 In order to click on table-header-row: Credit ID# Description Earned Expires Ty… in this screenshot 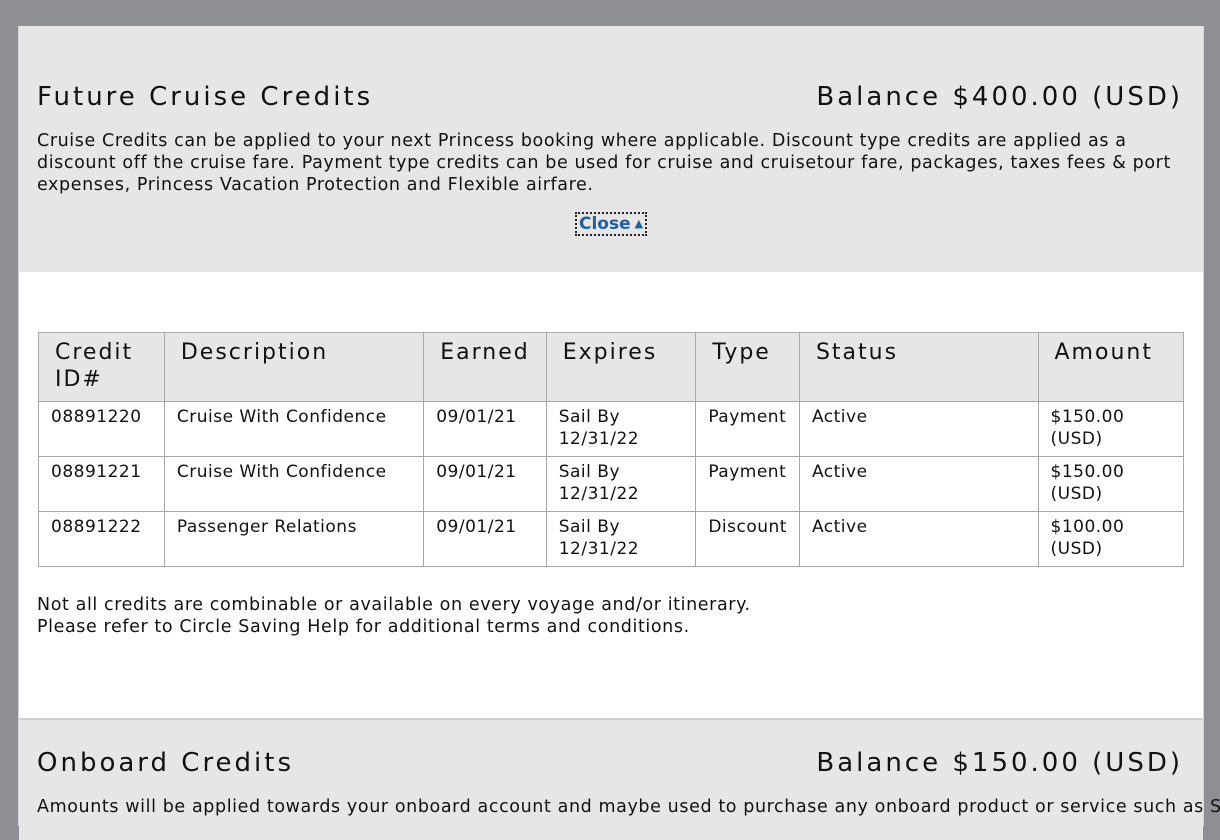, I will do `click(611, 367)`.